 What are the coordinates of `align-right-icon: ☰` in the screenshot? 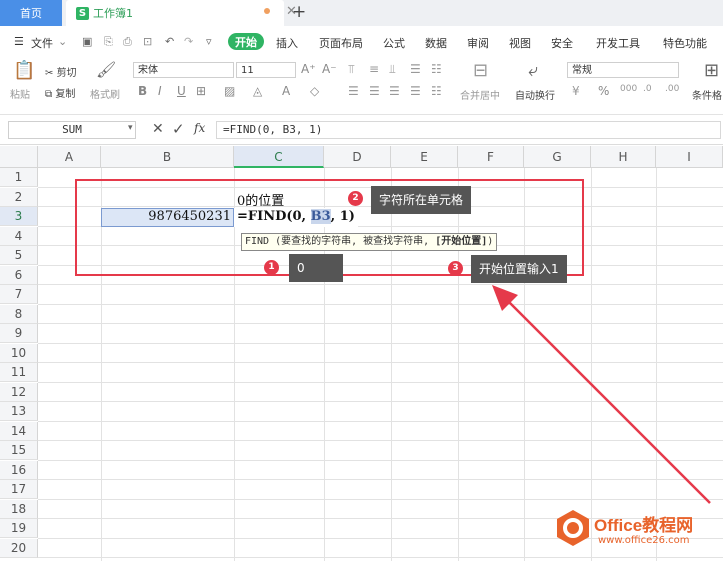 It's located at (394, 91).